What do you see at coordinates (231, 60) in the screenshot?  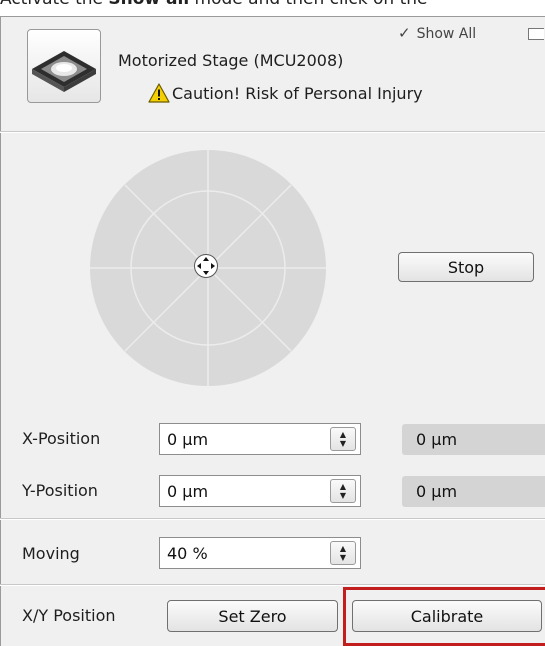 I see `device-title: Motorized Stage (MCU2008)` at bounding box center [231, 60].